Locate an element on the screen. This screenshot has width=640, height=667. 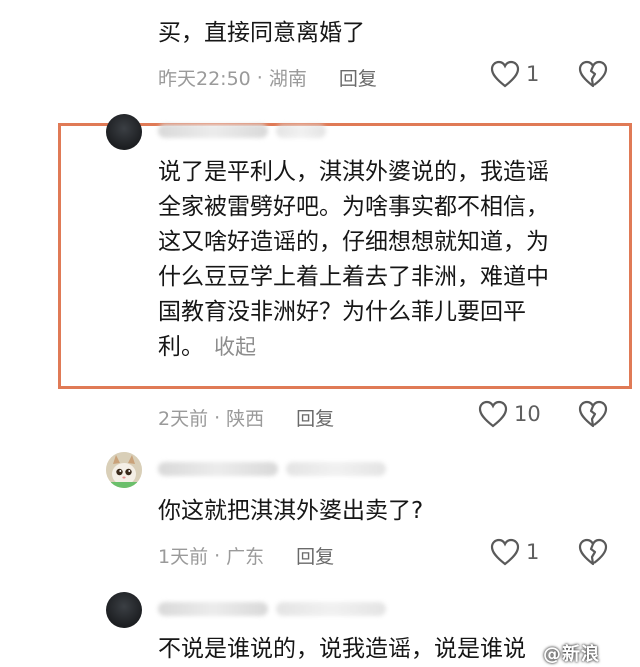
comment-text: 买，直接同意离婚了 is located at coordinates (261, 33).